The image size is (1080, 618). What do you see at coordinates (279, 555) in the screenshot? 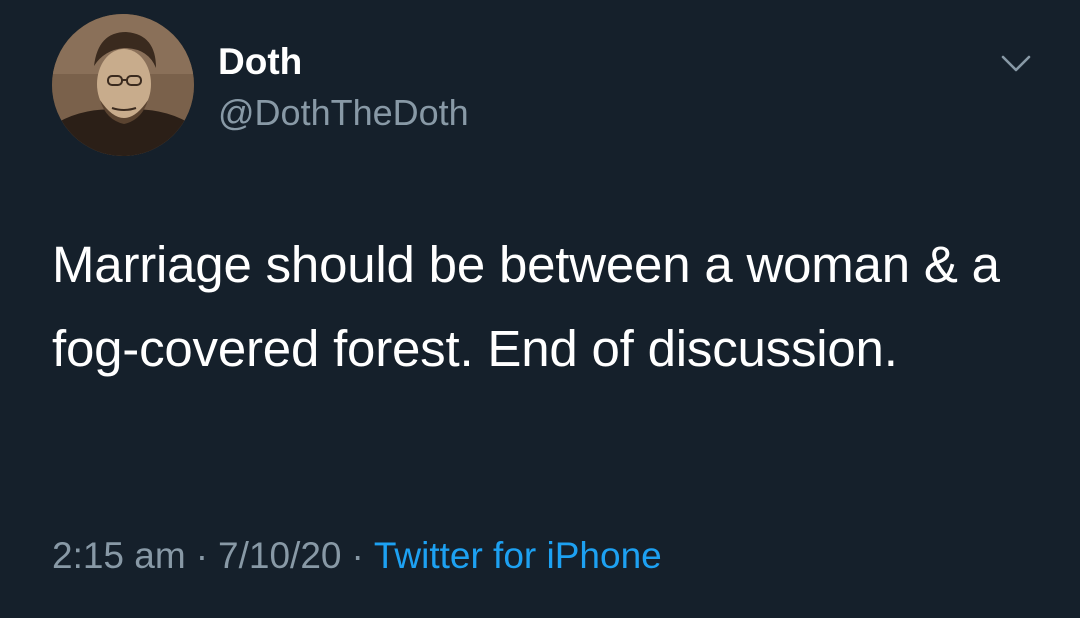
I see `tweet-date: 7/10/20` at bounding box center [279, 555].